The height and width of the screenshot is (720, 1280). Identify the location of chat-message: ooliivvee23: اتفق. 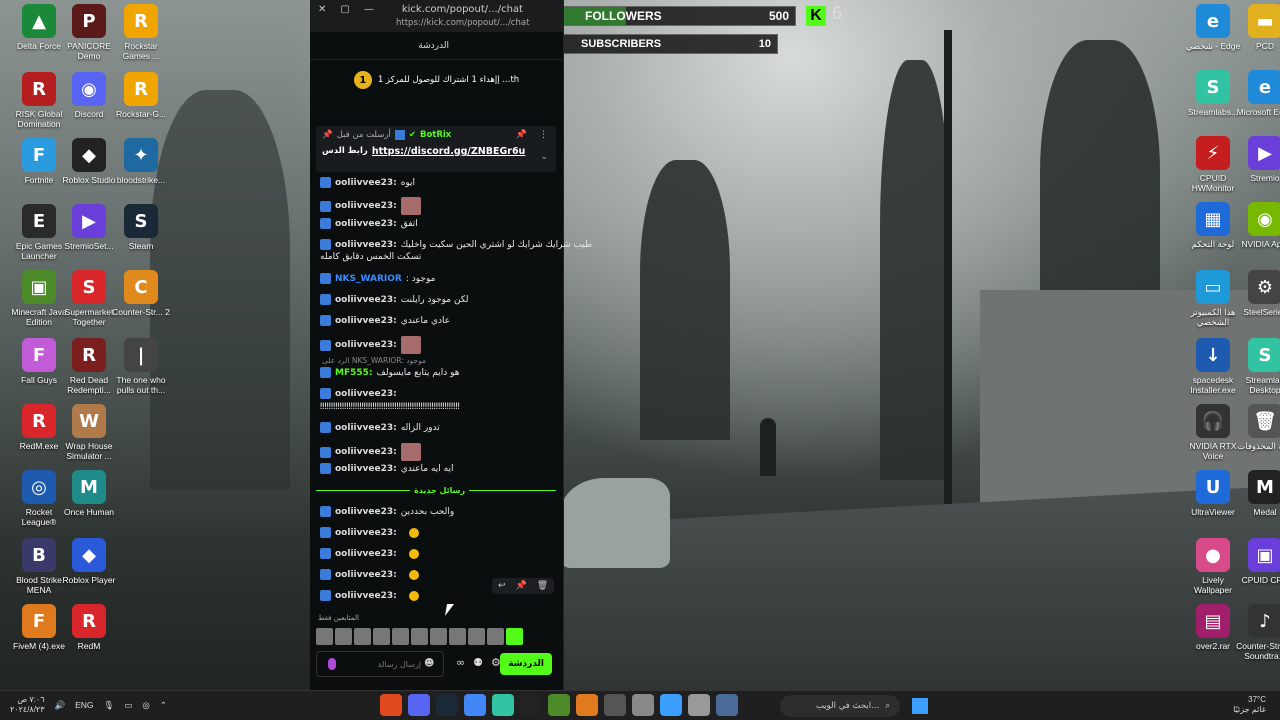
(369, 223).